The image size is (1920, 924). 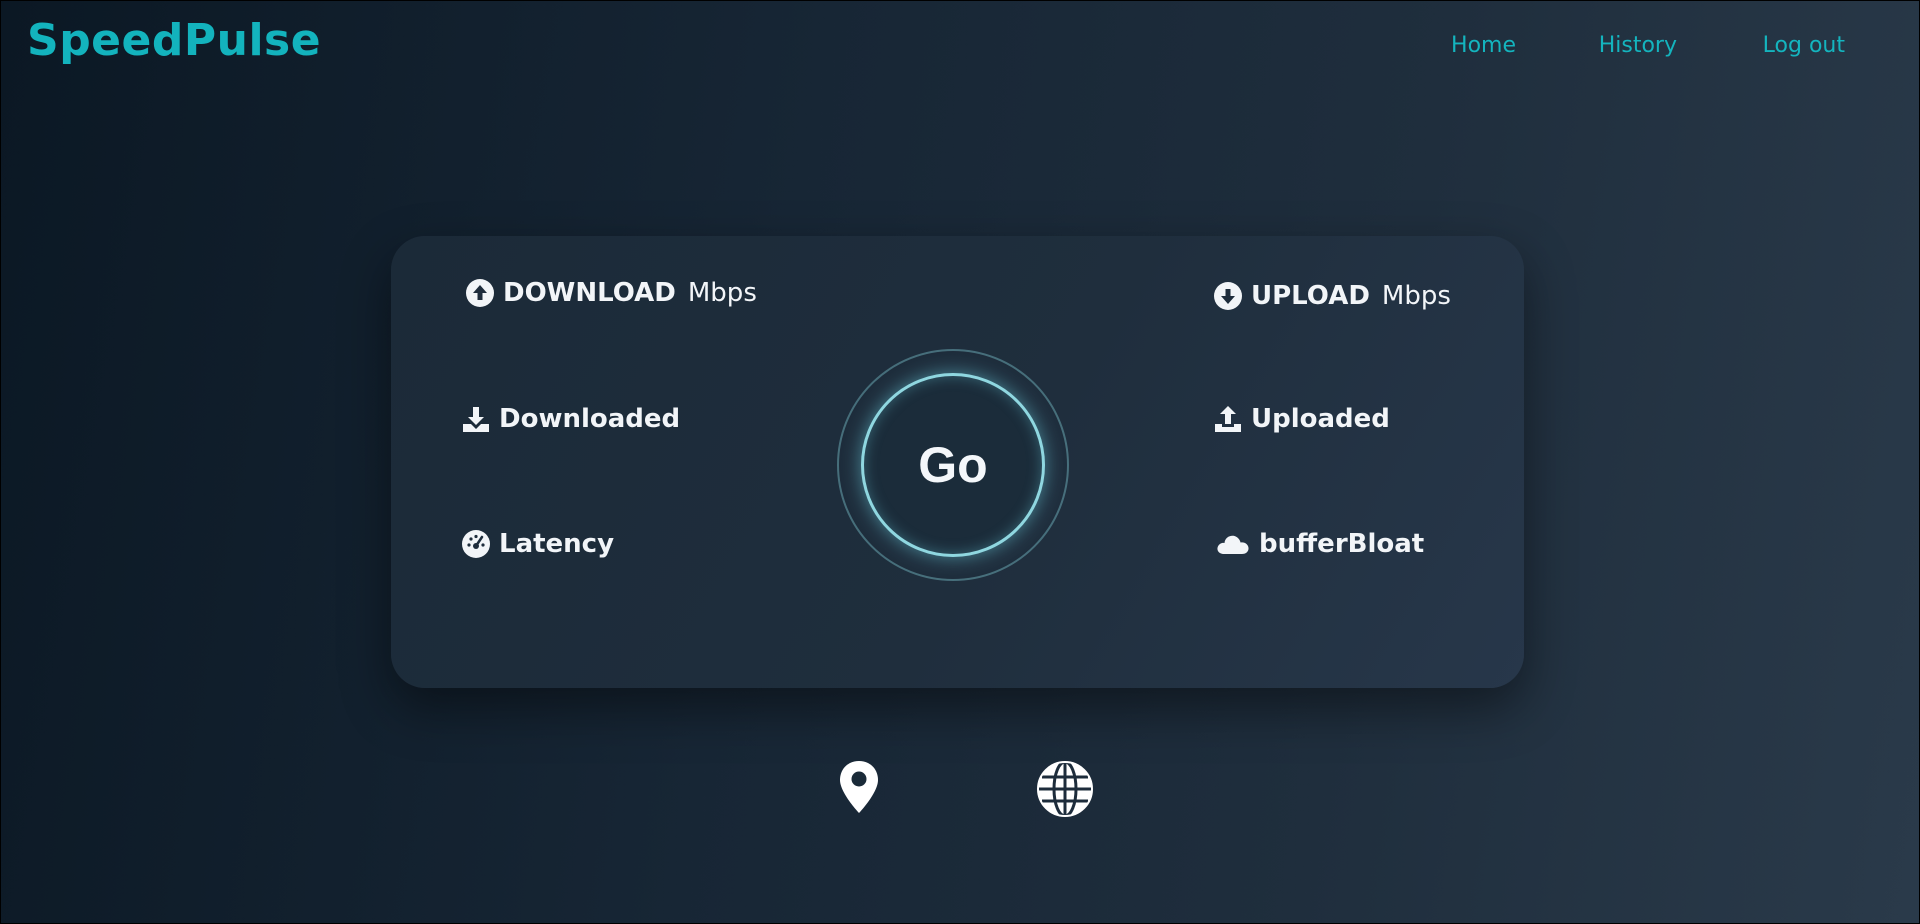 What do you see at coordinates (1804, 45) in the screenshot?
I see `nav-logout: Log out` at bounding box center [1804, 45].